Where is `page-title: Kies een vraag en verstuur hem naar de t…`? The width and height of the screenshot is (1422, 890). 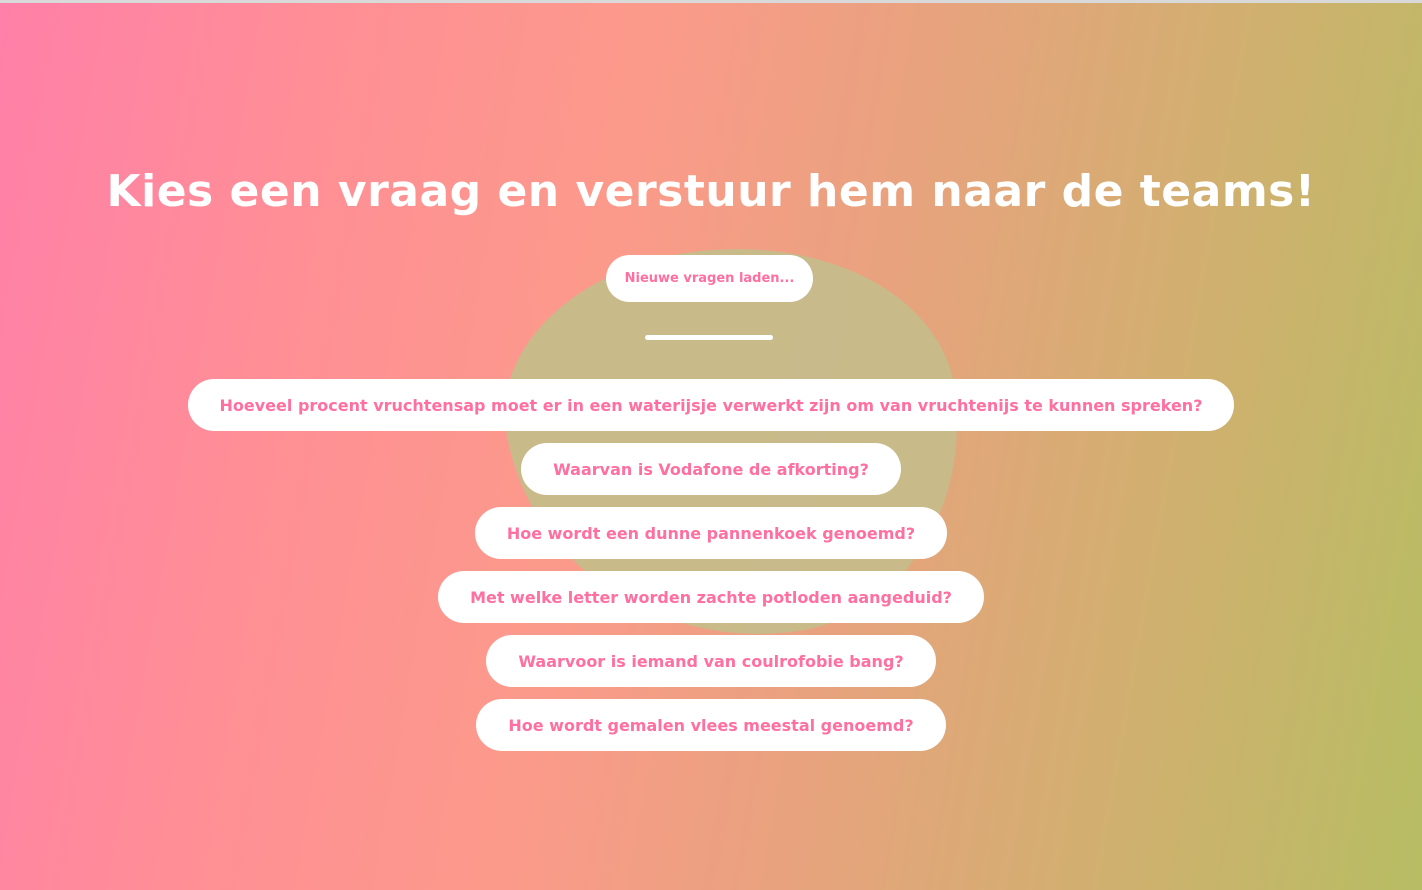 page-title: Kies een vraag en verstuur hem naar de t… is located at coordinates (711, 191).